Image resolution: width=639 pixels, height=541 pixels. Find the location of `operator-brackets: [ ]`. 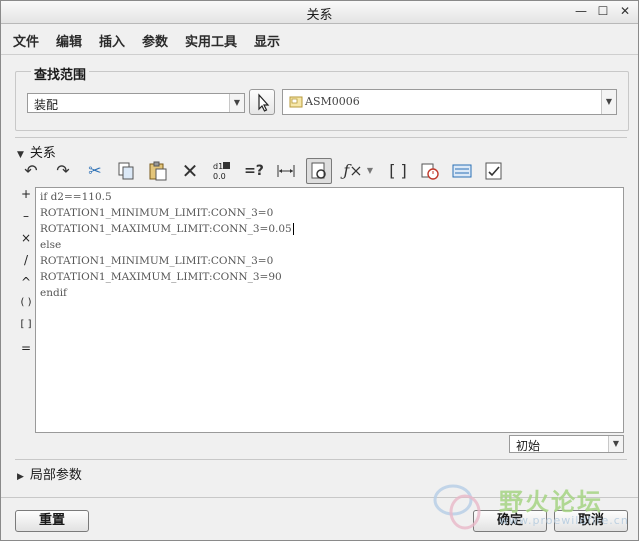

operator-brackets: [ ] is located at coordinates (26, 324).